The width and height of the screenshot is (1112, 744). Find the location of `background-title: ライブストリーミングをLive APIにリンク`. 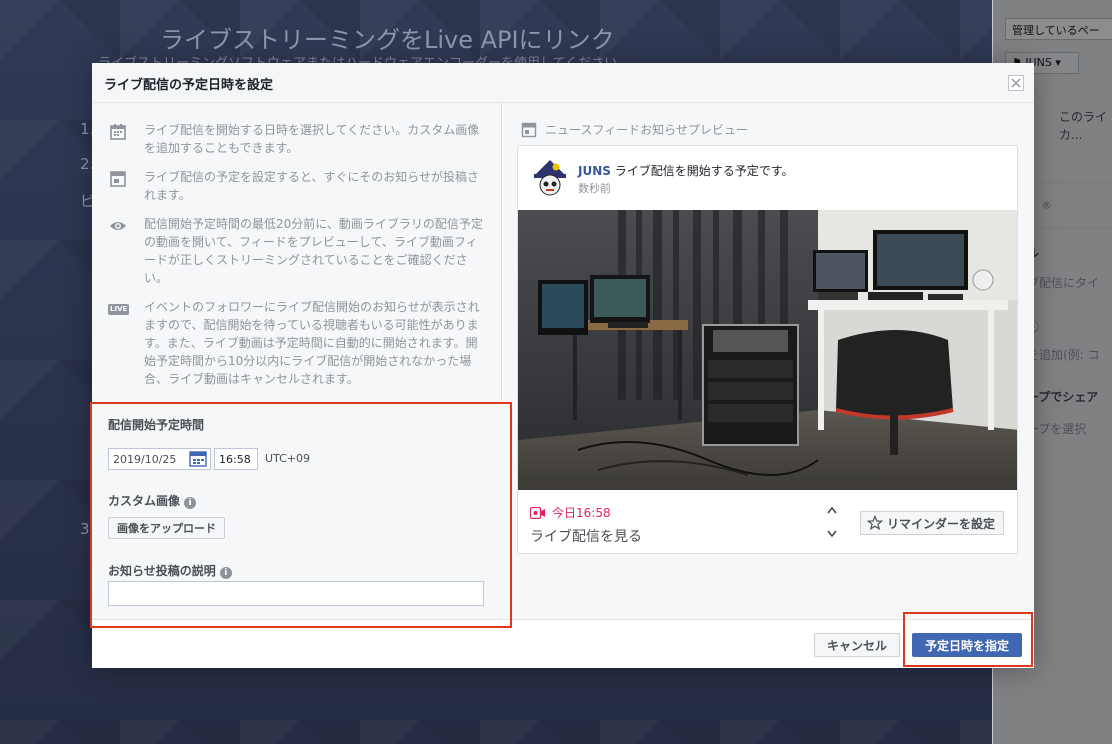

background-title: ライブストリーミングをLive APIにリンク is located at coordinates (387, 40).